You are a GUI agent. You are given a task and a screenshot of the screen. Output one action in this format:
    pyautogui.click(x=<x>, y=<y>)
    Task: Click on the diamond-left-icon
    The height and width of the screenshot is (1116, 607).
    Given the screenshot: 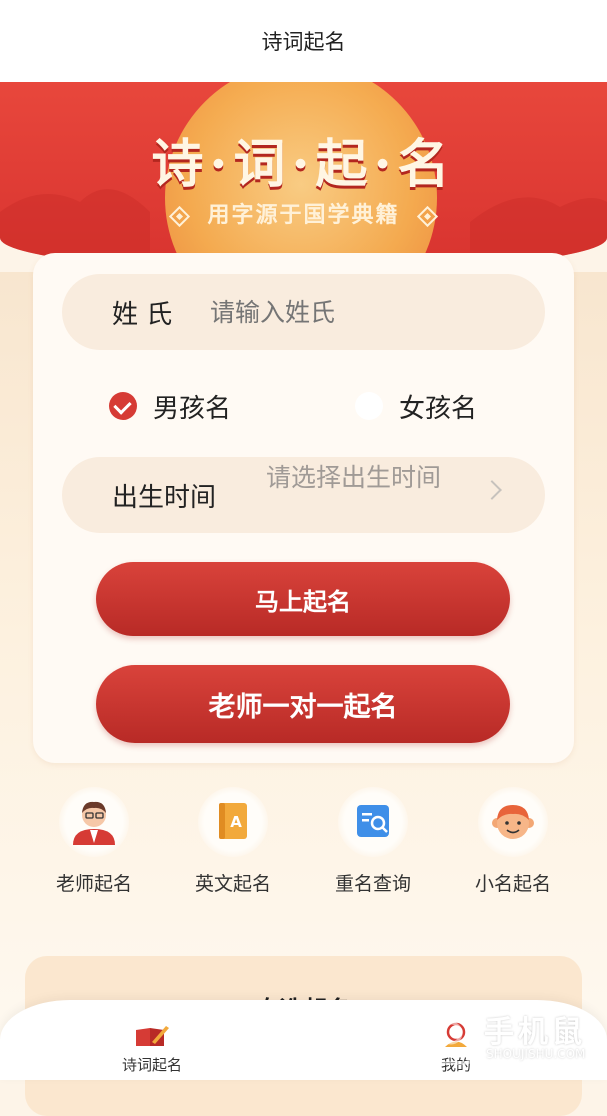 What is the action you would take?
    pyautogui.click(x=180, y=216)
    